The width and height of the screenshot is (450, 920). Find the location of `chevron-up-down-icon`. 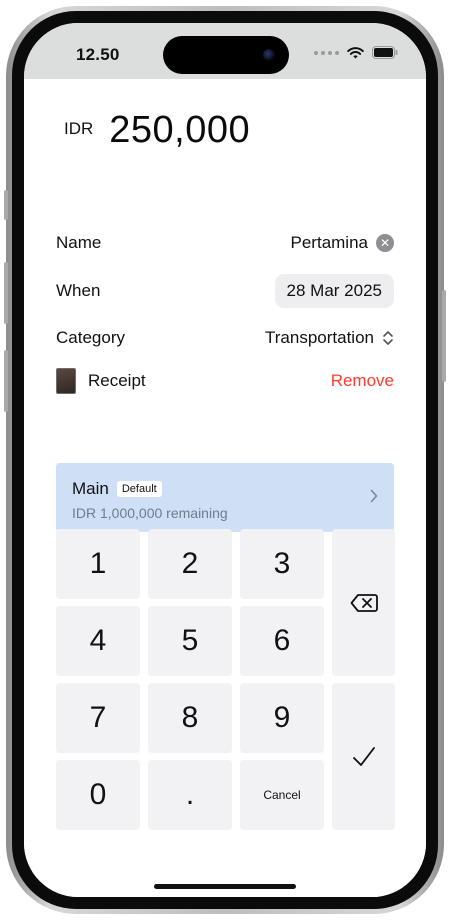

chevron-up-down-icon is located at coordinates (388, 338).